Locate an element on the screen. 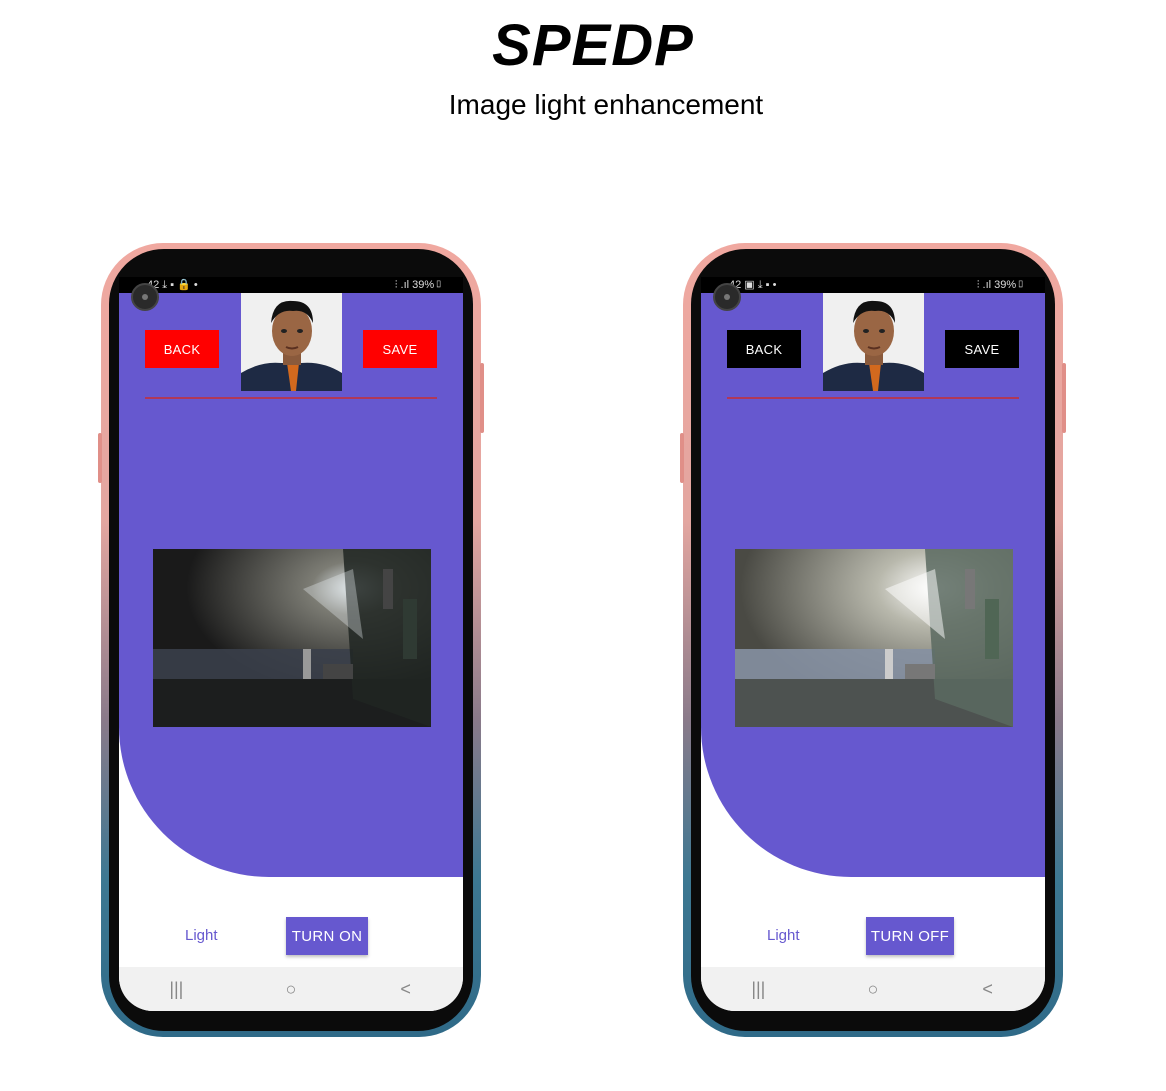 The image size is (1166, 1091). alley-photo-dark is located at coordinates (292, 638).